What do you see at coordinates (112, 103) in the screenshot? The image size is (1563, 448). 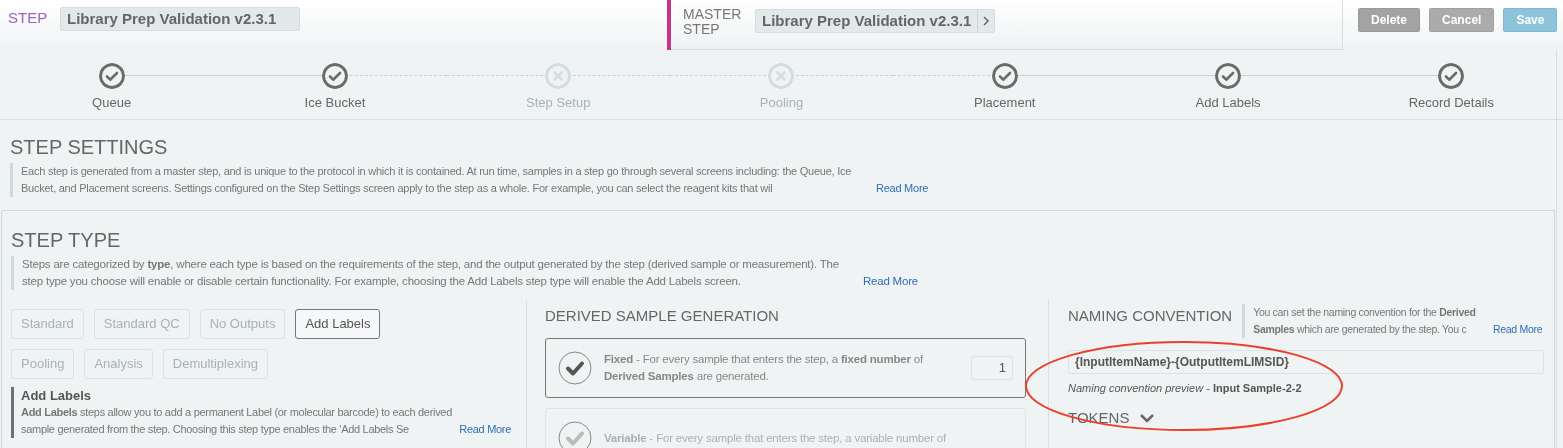 I see `step-label: Queue` at bounding box center [112, 103].